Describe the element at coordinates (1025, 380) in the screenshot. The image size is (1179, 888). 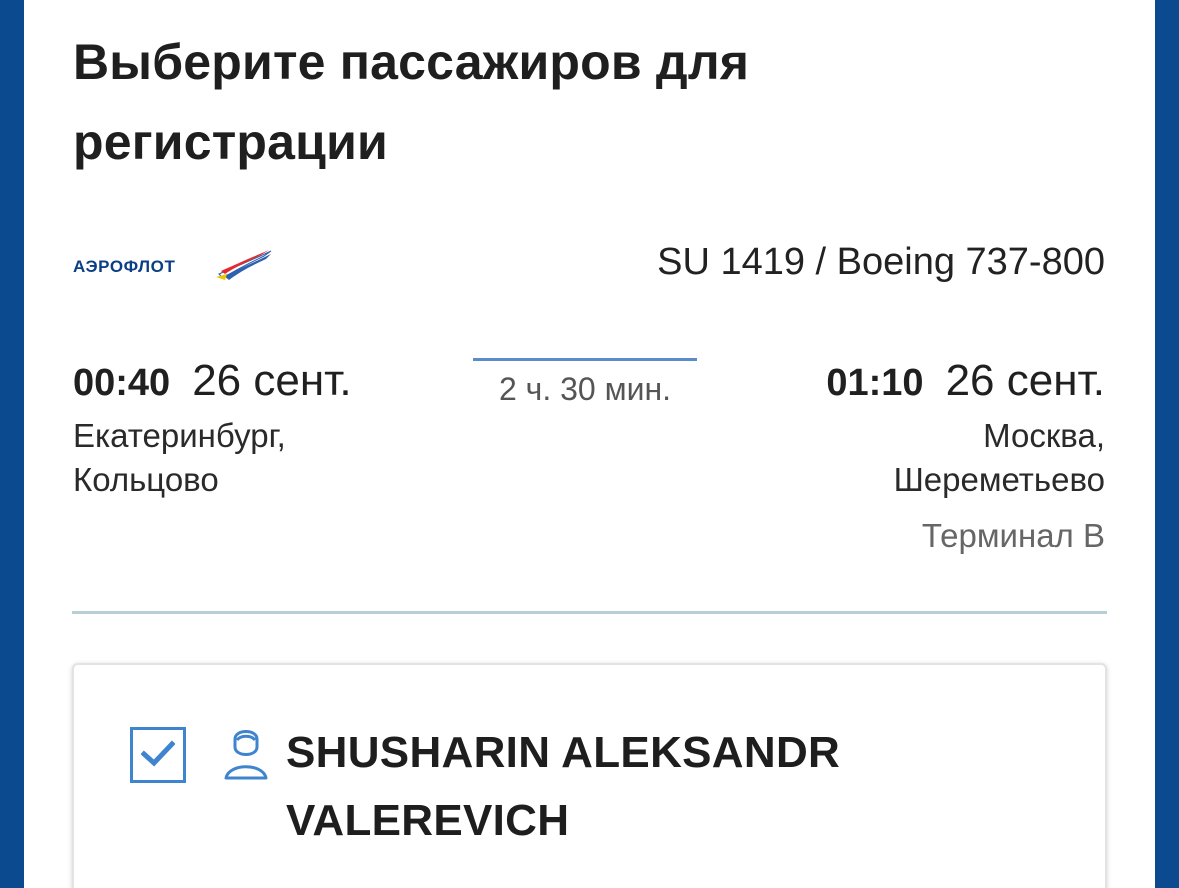
I see `arrival-date: 26 сент.` at that location.